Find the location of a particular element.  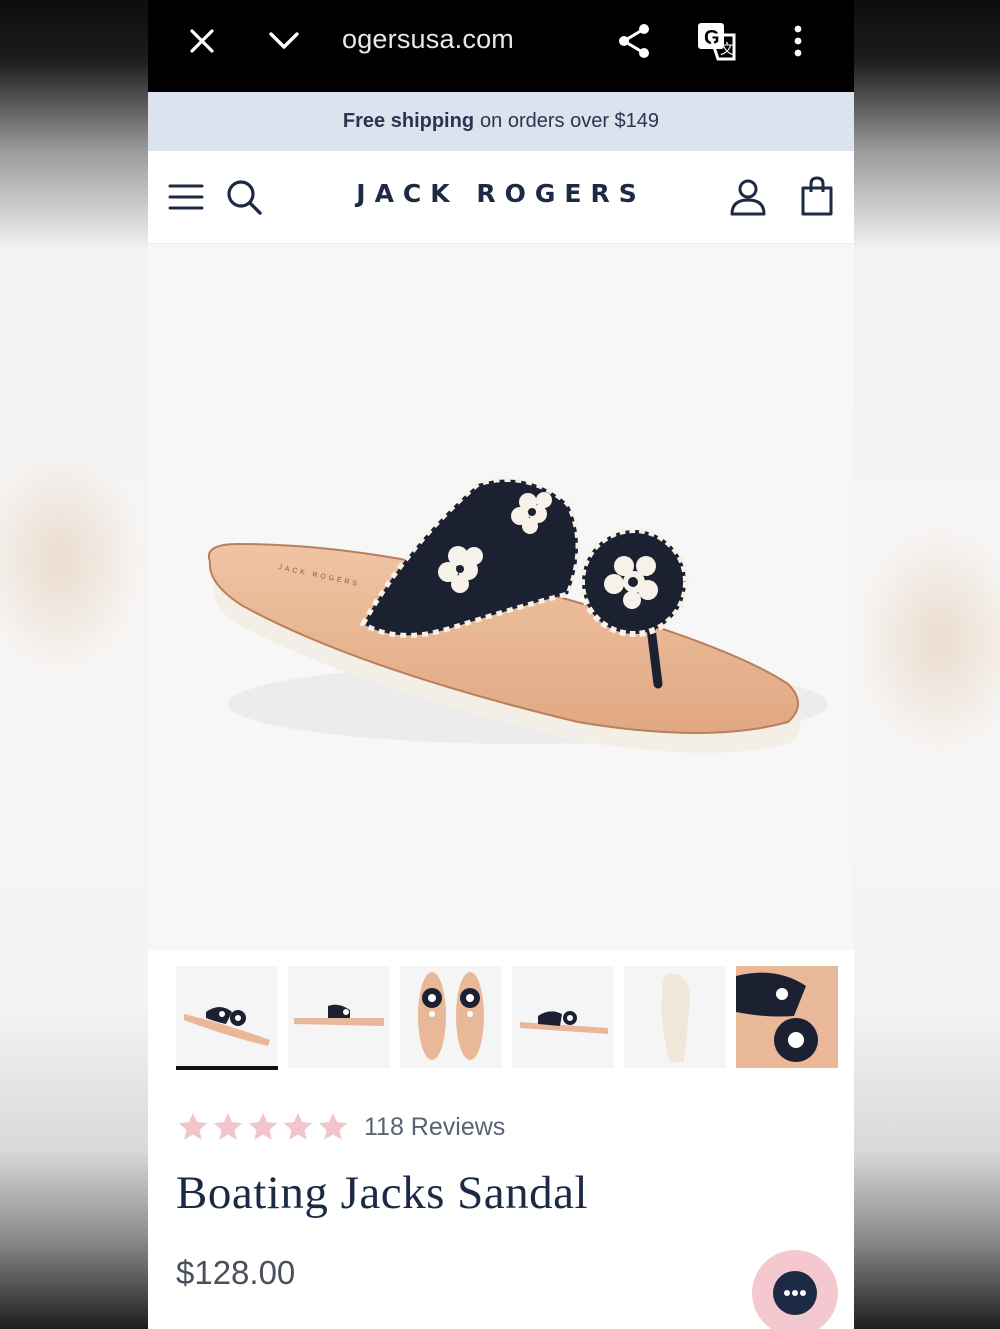

product-rating: 118 Reviews is located at coordinates (340, 1127).